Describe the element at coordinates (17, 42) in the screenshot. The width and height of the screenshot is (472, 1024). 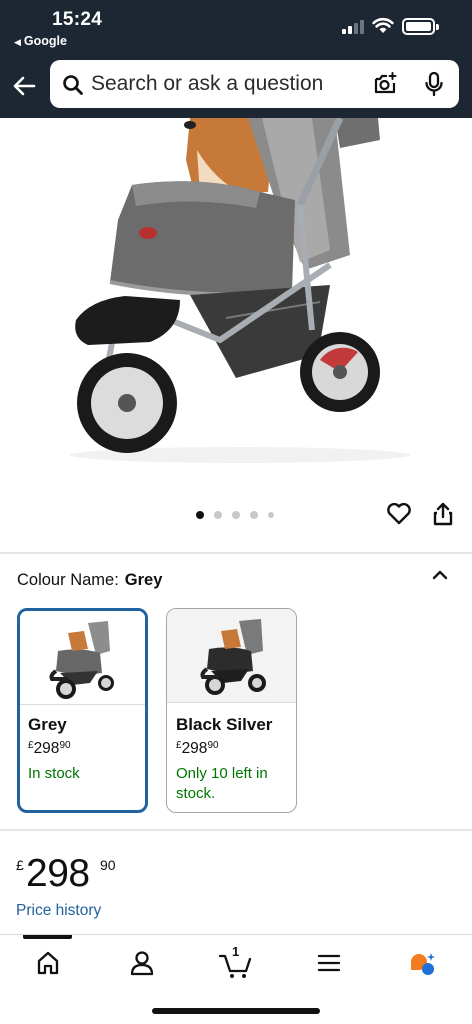
I see `back-triangle-icon: ◀` at that location.